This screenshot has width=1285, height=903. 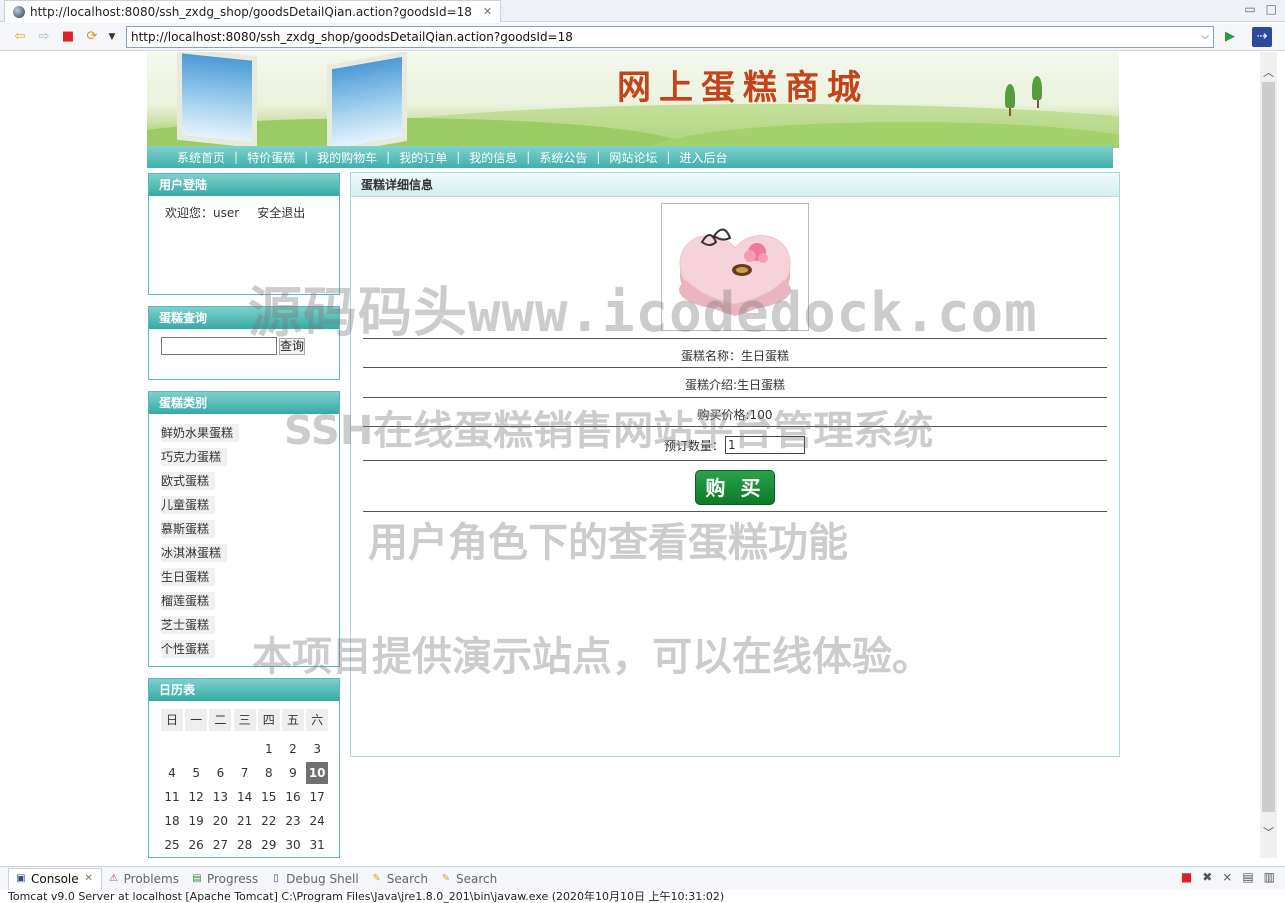 I want to click on calendar-day: 3, so click(x=317, y=749).